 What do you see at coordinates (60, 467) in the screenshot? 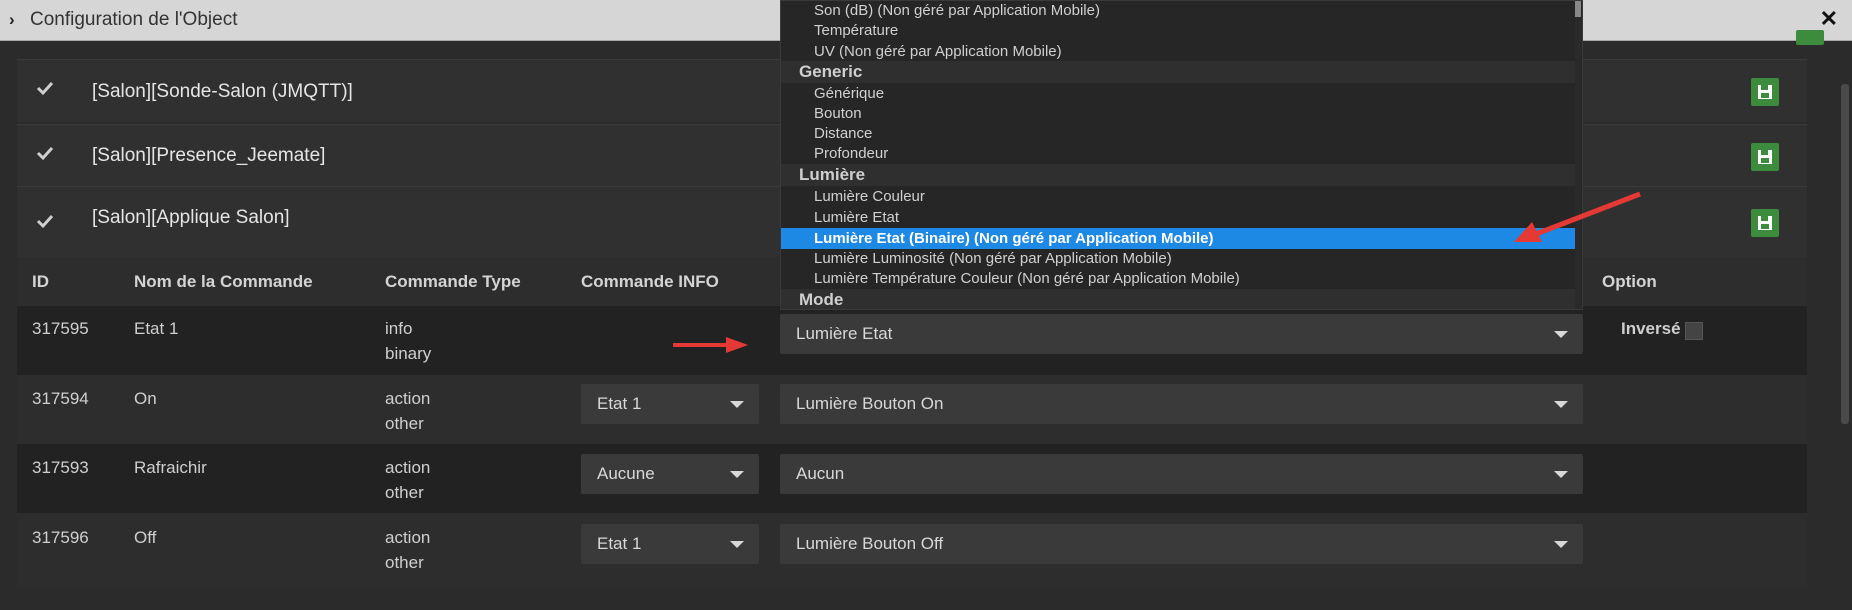
I see `cmd-id: 317593` at bounding box center [60, 467].